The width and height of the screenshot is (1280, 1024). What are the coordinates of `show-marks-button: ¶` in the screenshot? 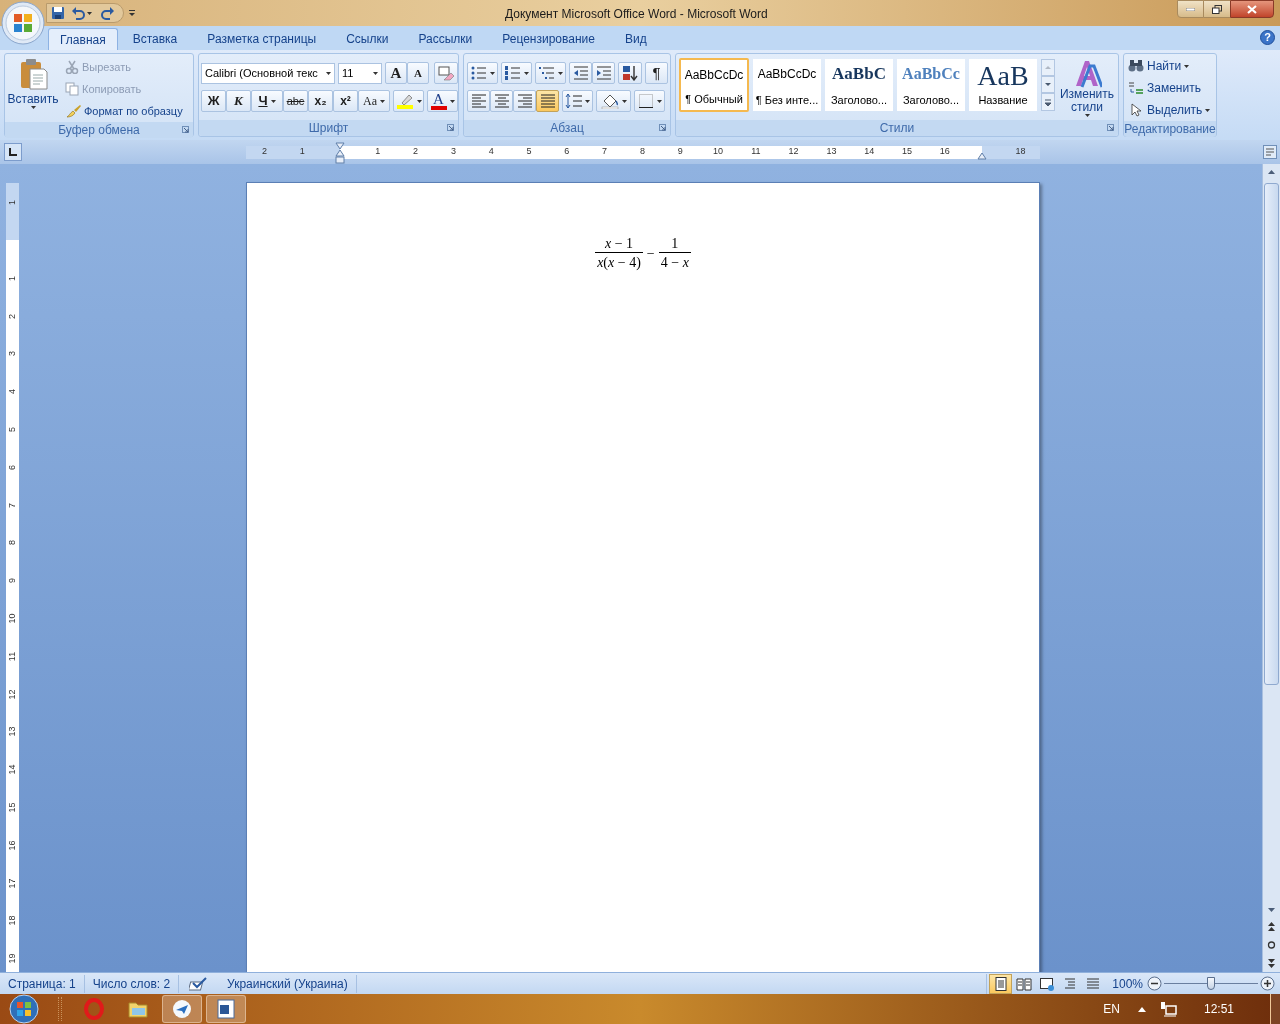 It's located at (656, 73).